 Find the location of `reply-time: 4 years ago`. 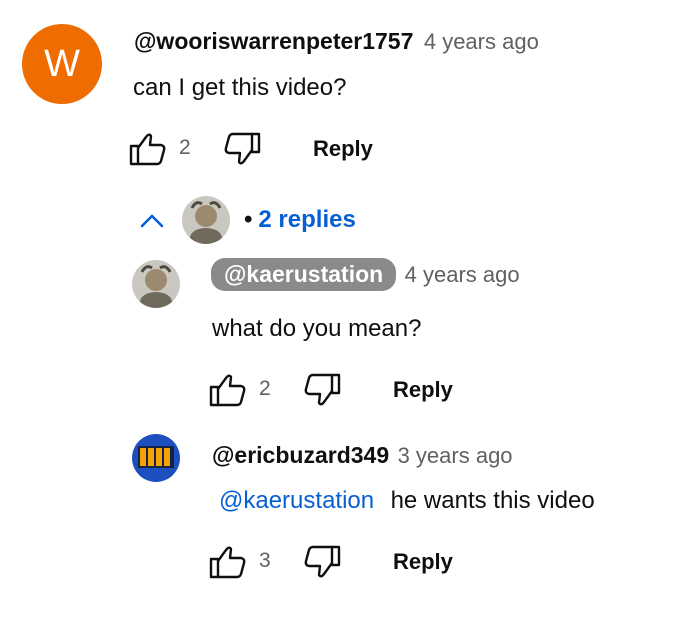

reply-time: 4 years ago is located at coordinates (462, 274).